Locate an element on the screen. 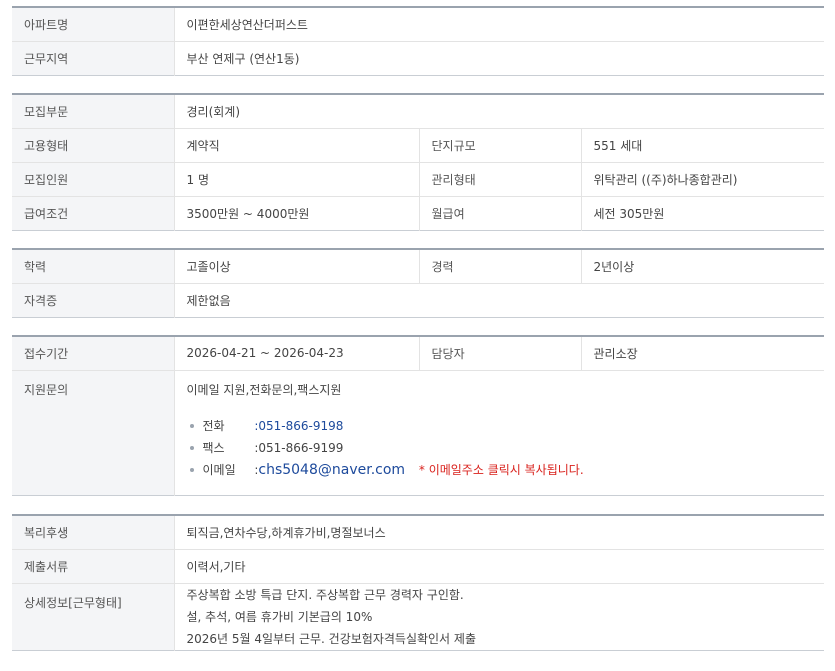 This screenshot has width=835, height=671. department-label: 모집부문 is located at coordinates (93, 111).